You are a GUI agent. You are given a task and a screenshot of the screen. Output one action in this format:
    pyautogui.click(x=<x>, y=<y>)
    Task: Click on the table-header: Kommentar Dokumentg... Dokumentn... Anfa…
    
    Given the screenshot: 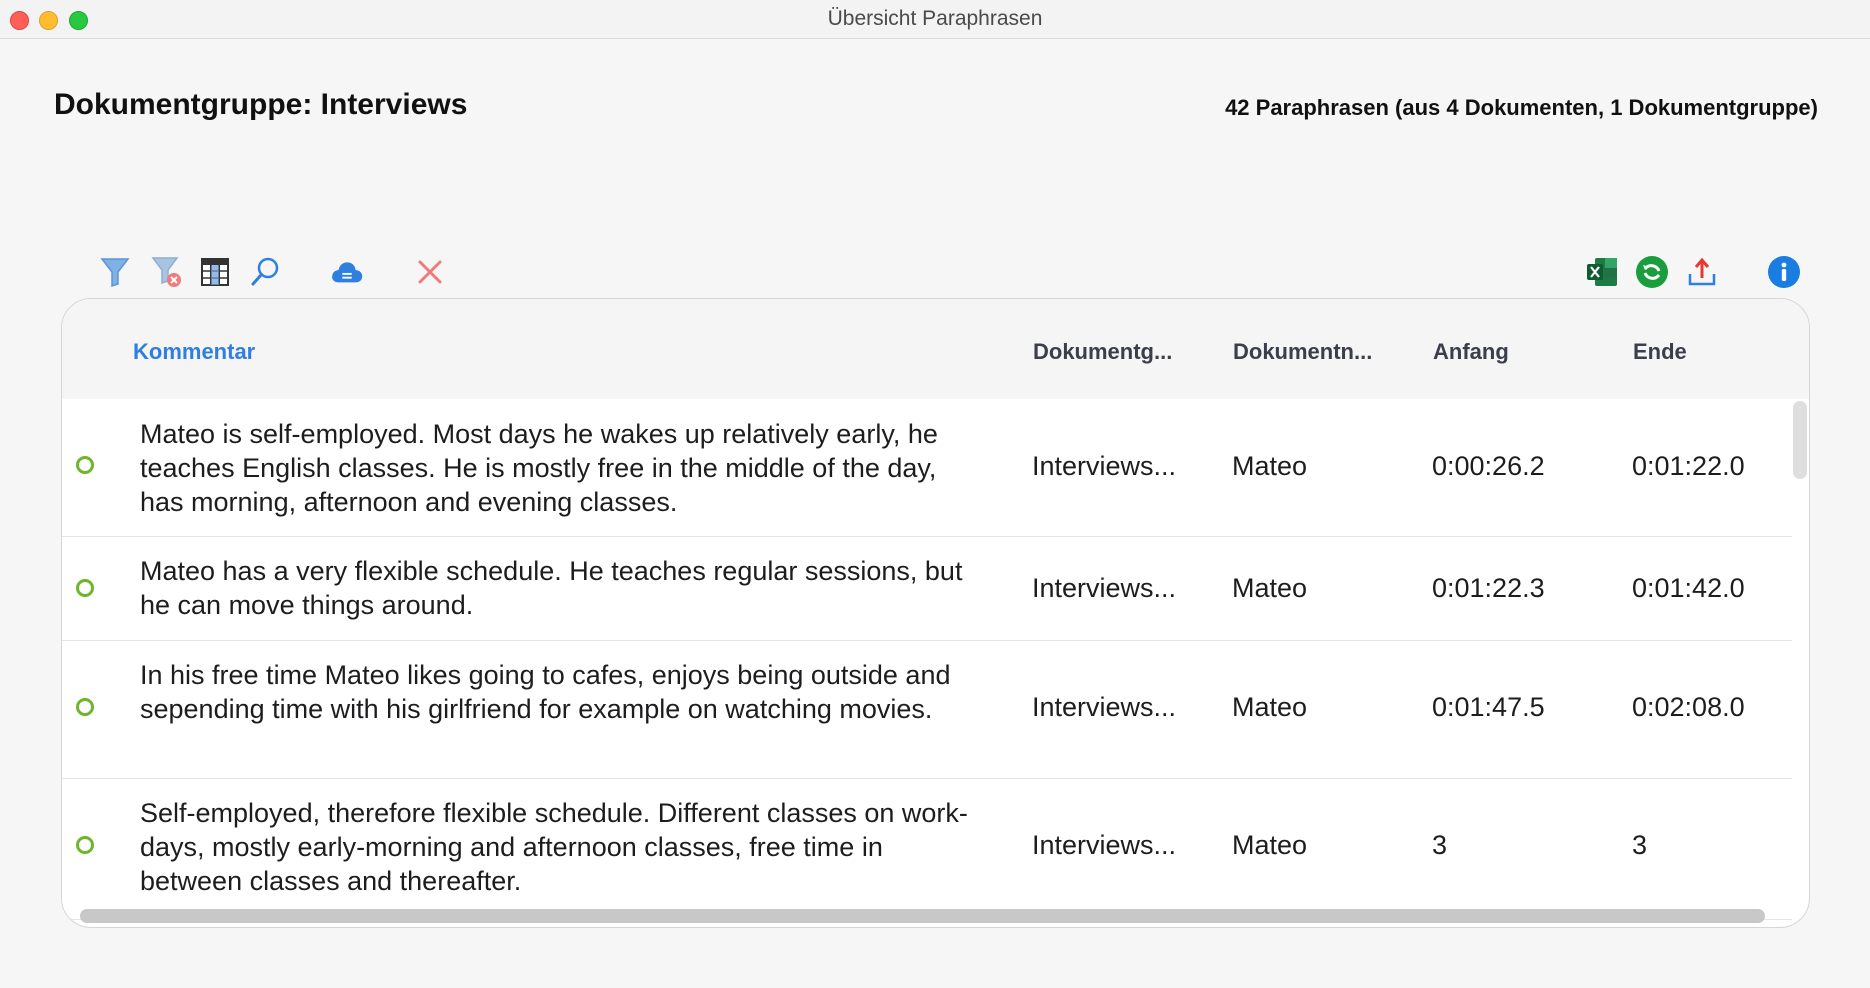 What is the action you would take?
    pyautogui.click(x=935, y=349)
    